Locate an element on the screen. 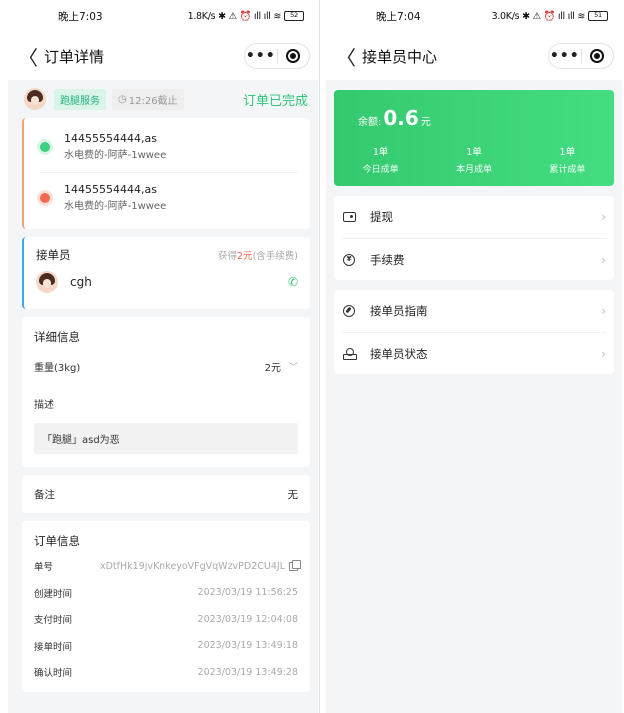  taken-time-row: 接单时间 2023/03/19 13:49:18 is located at coordinates (166, 646).